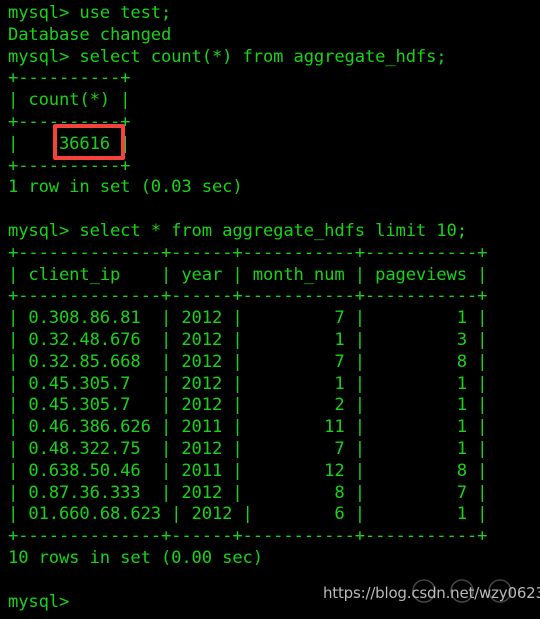  What do you see at coordinates (69, 143) in the screenshot?
I see `count-table-value-row: | 36616 |` at bounding box center [69, 143].